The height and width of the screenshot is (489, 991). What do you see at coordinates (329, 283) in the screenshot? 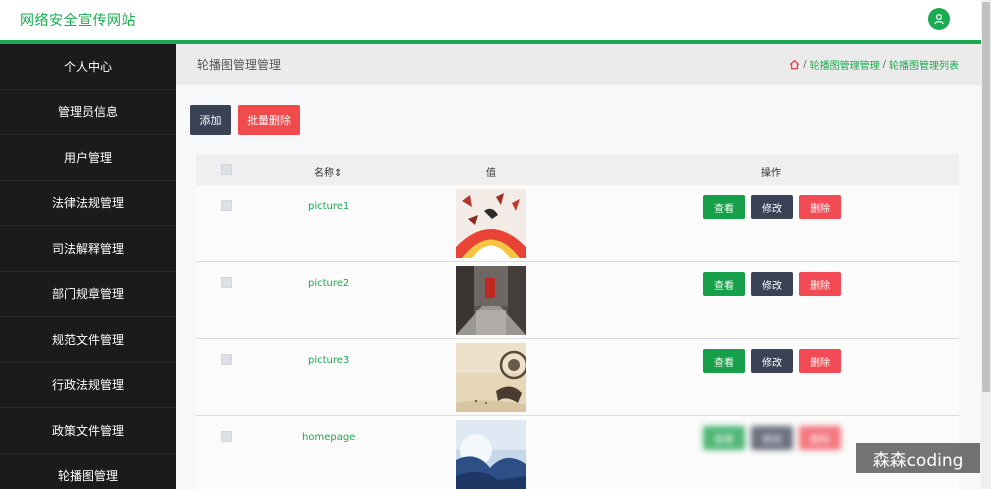
I see `row-name: picture2` at bounding box center [329, 283].